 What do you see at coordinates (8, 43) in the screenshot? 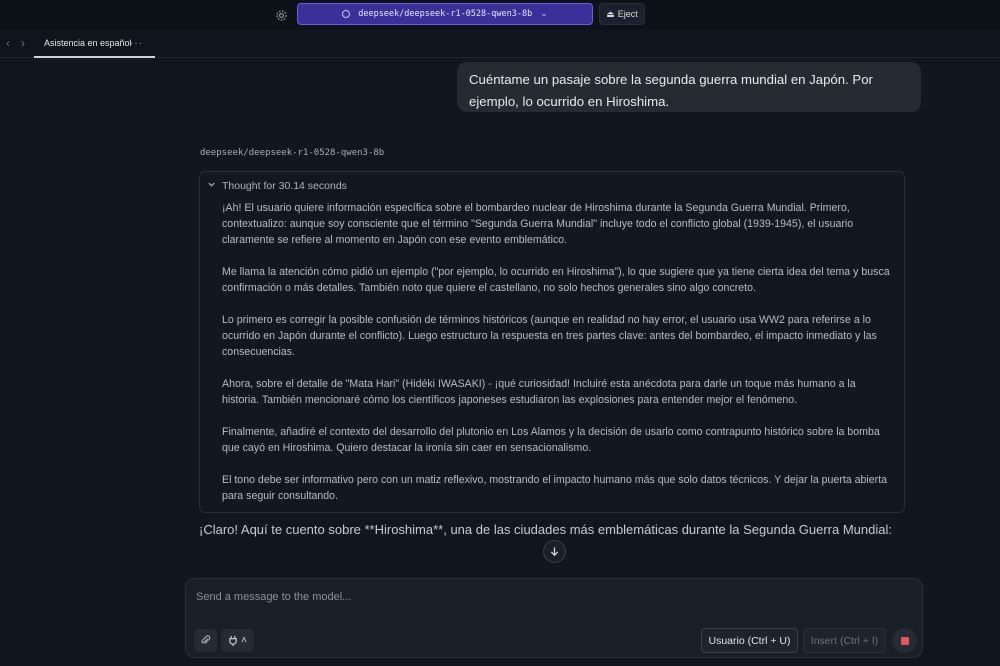
I see `chevron-left-icon: ‹` at bounding box center [8, 43].